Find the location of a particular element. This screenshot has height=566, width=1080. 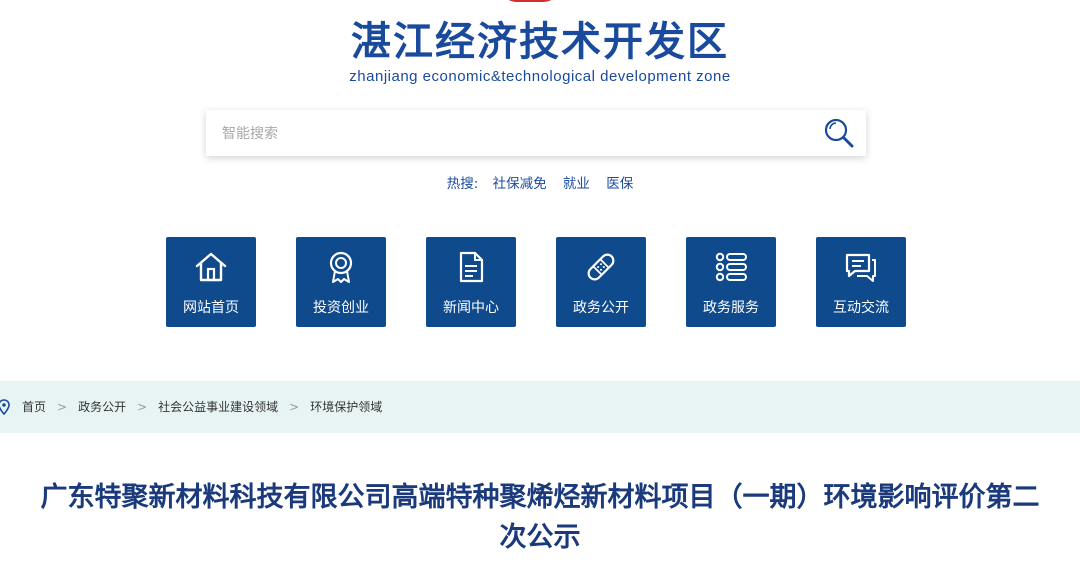

article-title-line: 广东特聚新材料科技有限公司高端特种聚烯烃新材料项目（一期）环境影响评价第二 is located at coordinates (540, 497).